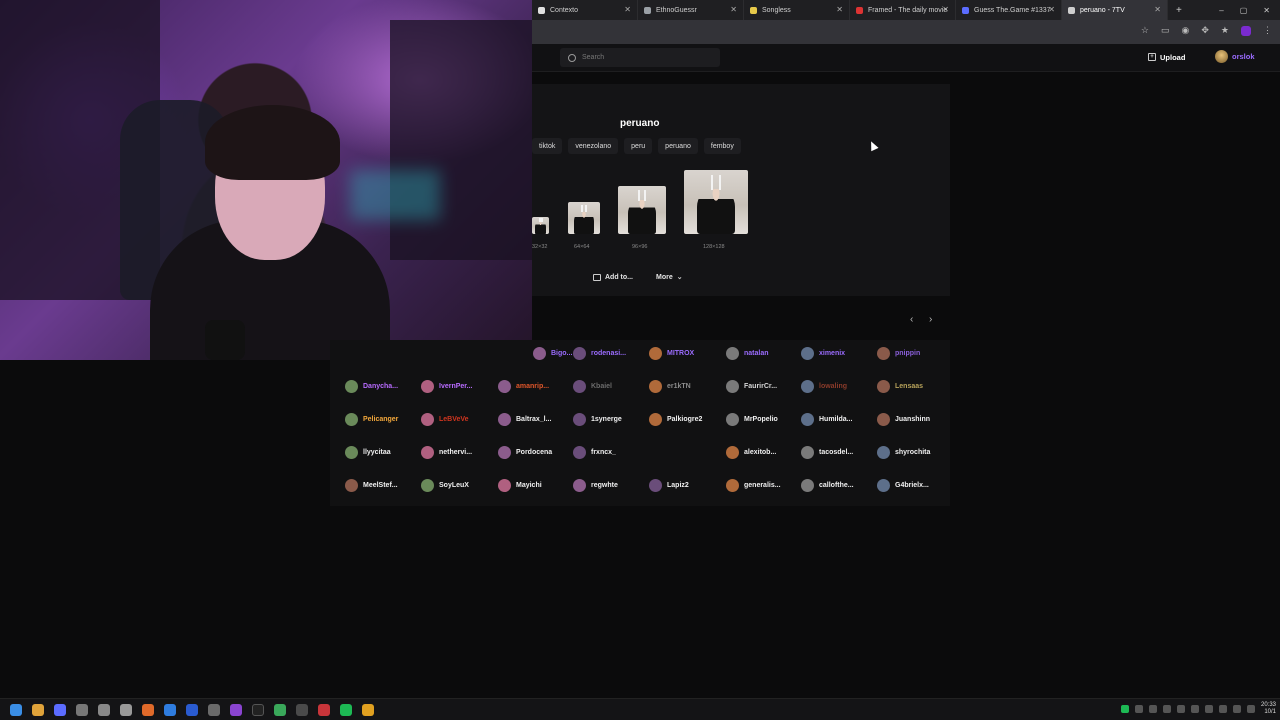 This screenshot has width=1280, height=720. I want to click on user-entry: Mayichi, so click(520, 485).